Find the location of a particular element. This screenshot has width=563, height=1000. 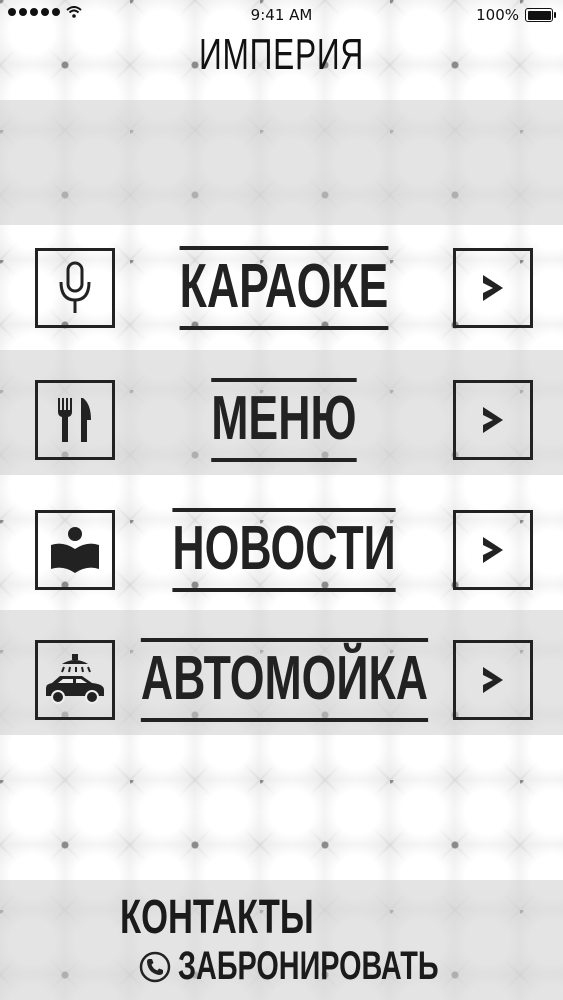

microphone-icon is located at coordinates (75, 287).